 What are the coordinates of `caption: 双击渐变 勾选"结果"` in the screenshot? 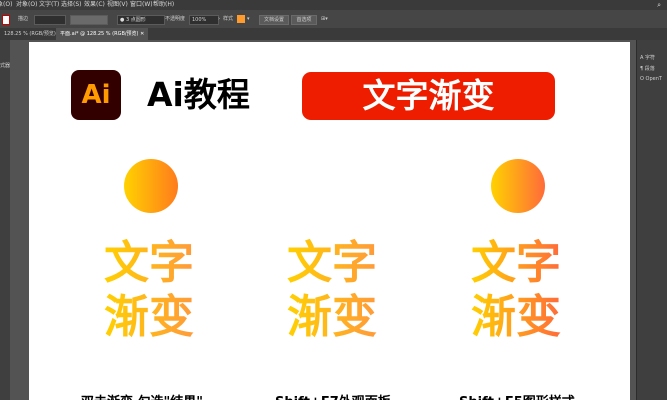 It's located at (142, 395).